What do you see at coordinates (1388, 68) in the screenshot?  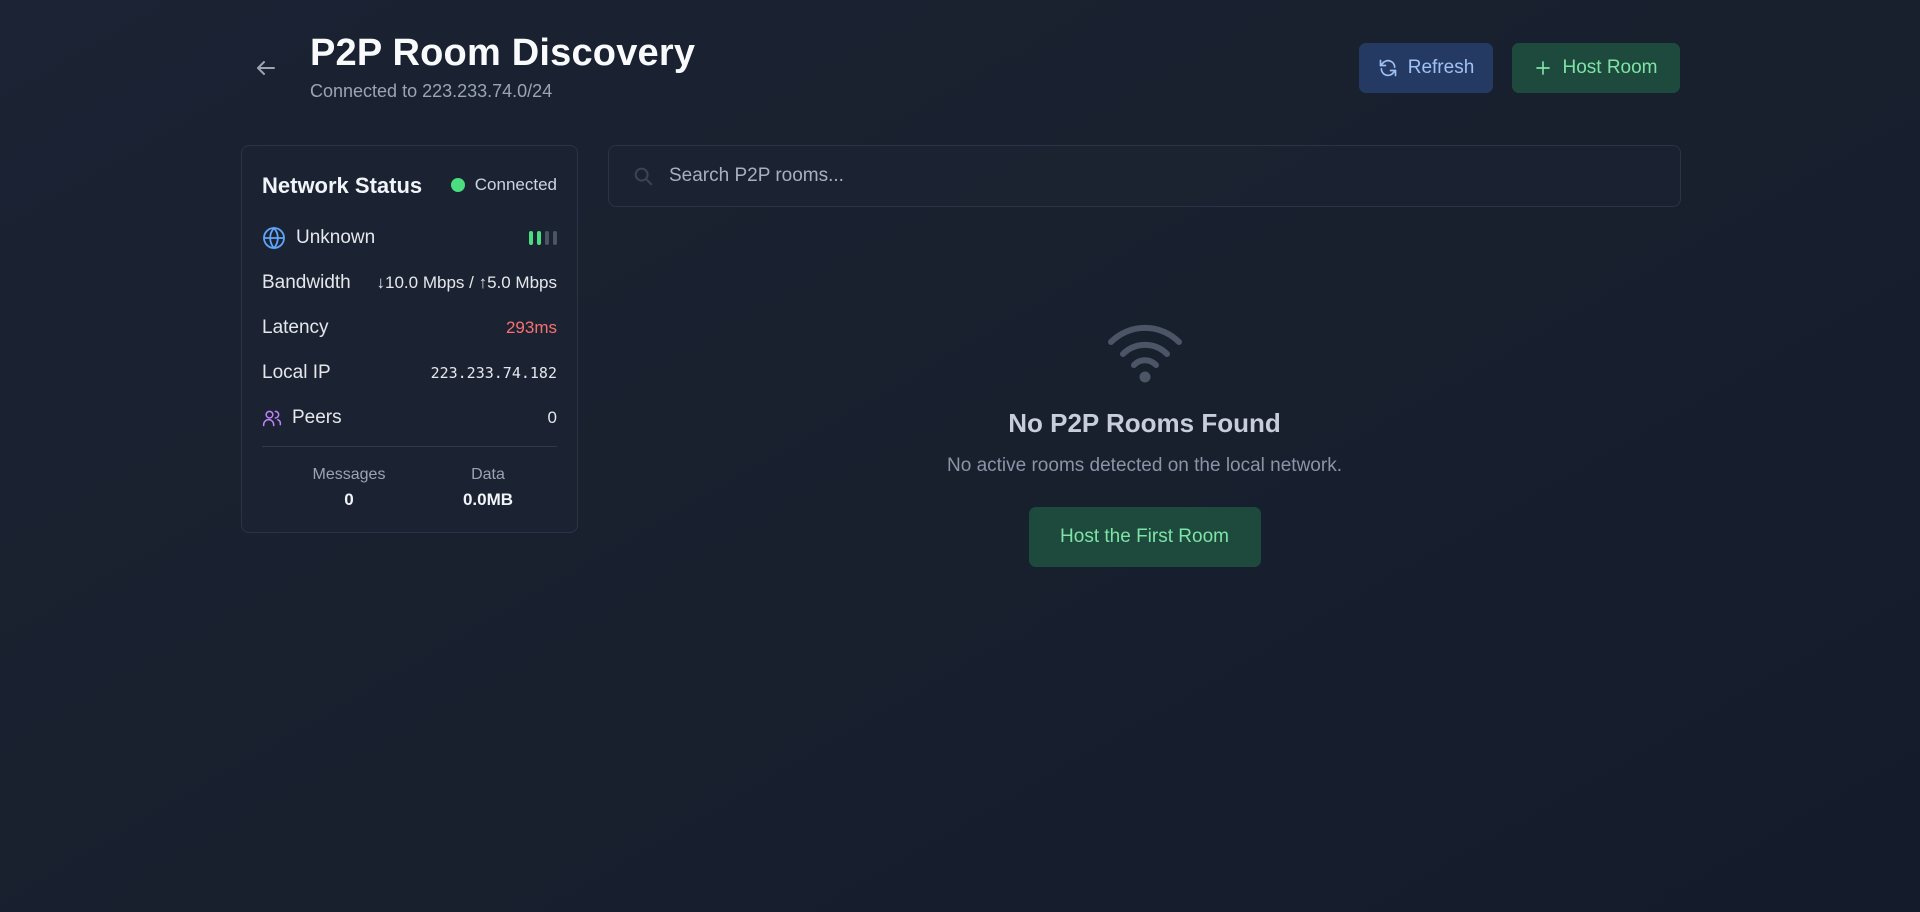 I see `refresh-icon` at bounding box center [1388, 68].